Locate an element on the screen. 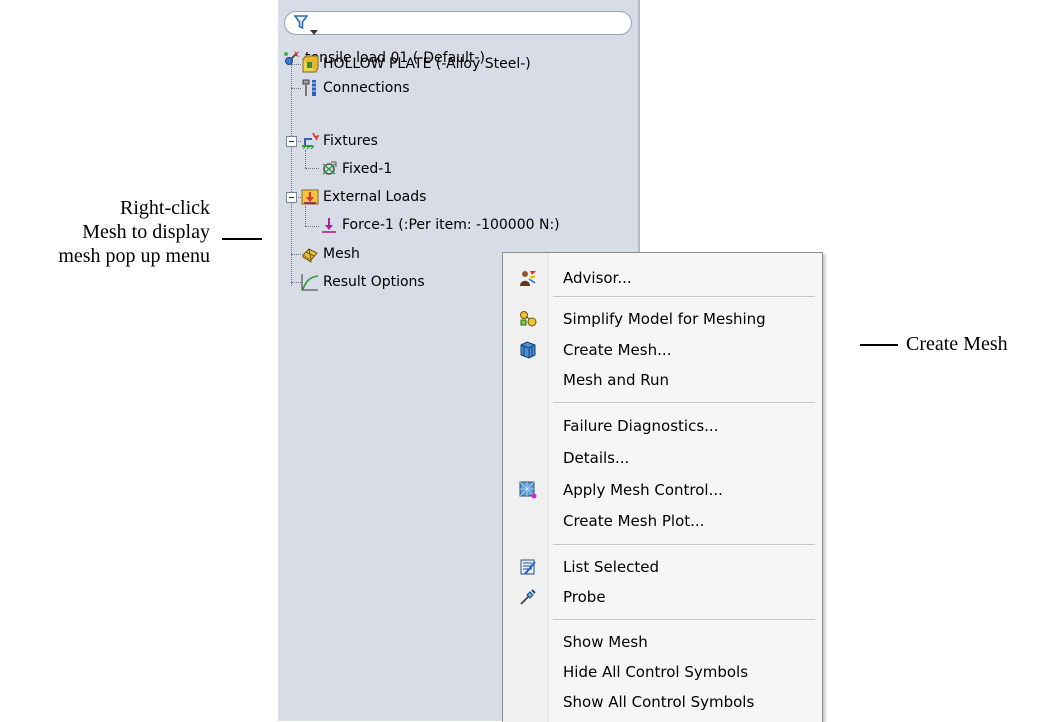 The image size is (1057, 722). tree-item-fixed-label: Fixed-1 is located at coordinates (367, 169).